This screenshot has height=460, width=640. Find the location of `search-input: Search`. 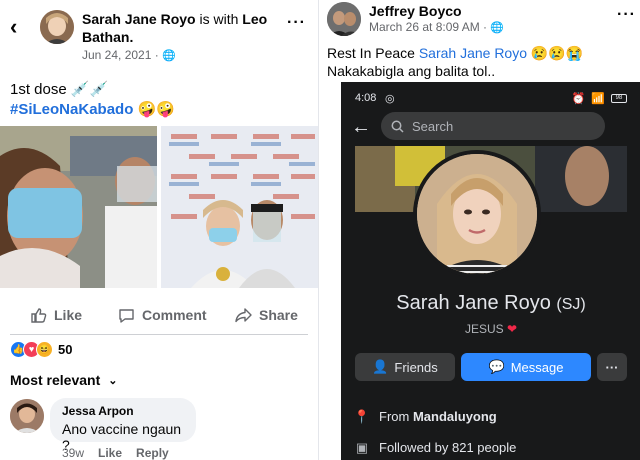

search-input: Search is located at coordinates (493, 126).